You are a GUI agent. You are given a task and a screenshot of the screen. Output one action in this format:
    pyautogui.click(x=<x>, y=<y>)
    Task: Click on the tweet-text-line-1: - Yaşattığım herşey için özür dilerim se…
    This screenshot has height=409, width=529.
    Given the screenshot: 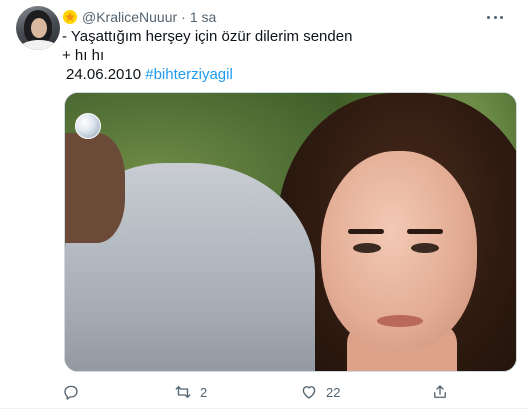 What is the action you would take?
    pyautogui.click(x=207, y=36)
    